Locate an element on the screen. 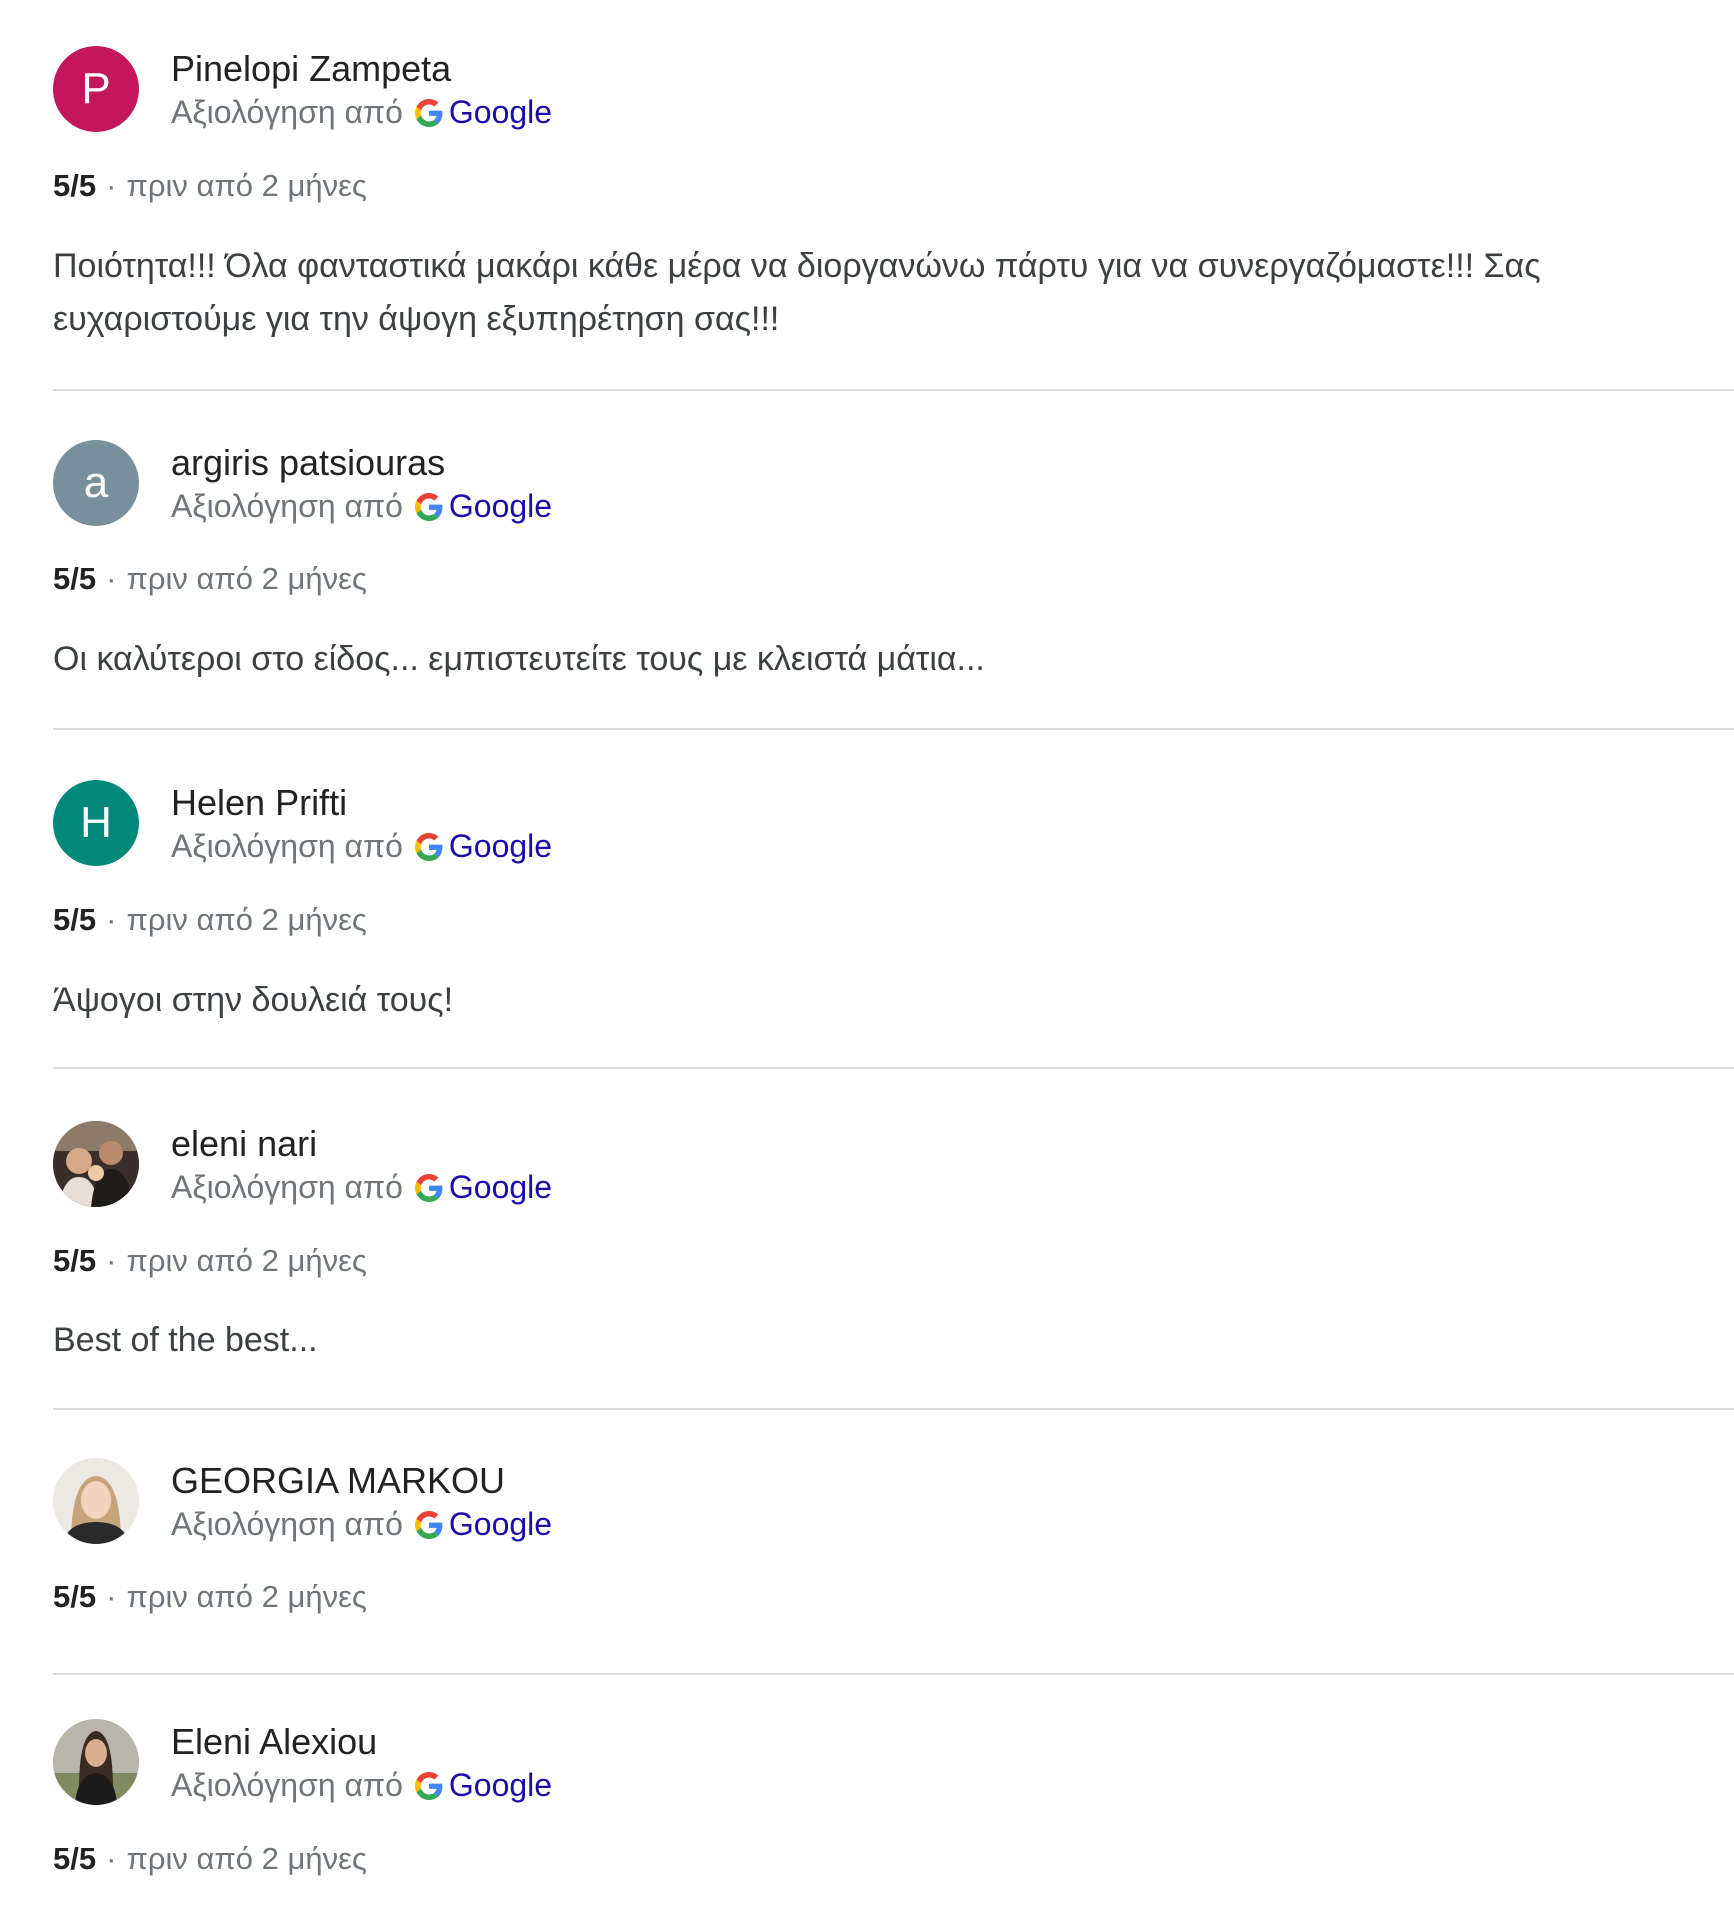 The width and height of the screenshot is (1734, 1920). reviewer-name: Pinelopi Zampeta is located at coordinates (311, 69).